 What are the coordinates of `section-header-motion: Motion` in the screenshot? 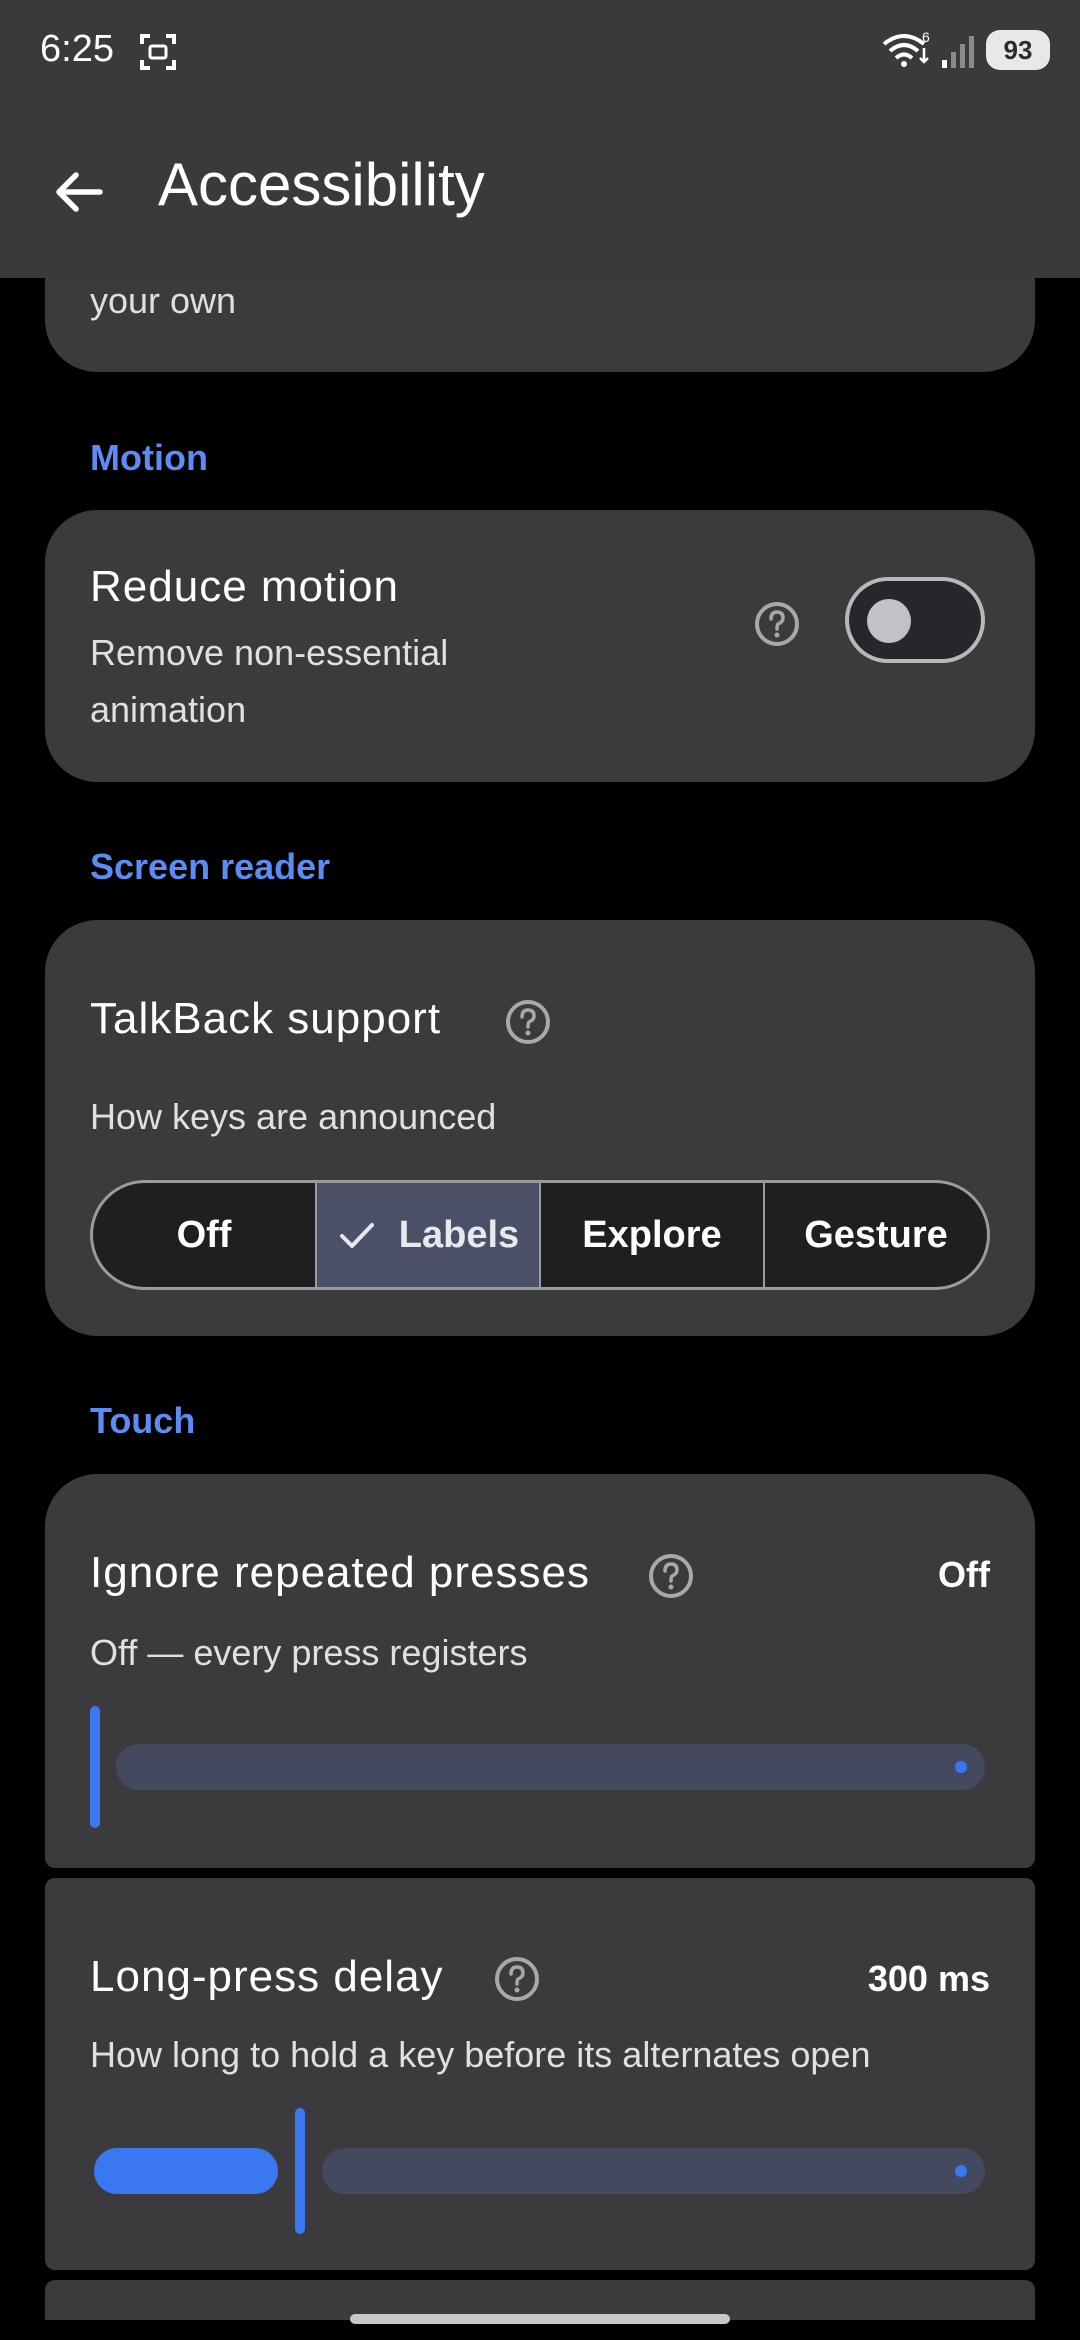 It's located at (149, 457).